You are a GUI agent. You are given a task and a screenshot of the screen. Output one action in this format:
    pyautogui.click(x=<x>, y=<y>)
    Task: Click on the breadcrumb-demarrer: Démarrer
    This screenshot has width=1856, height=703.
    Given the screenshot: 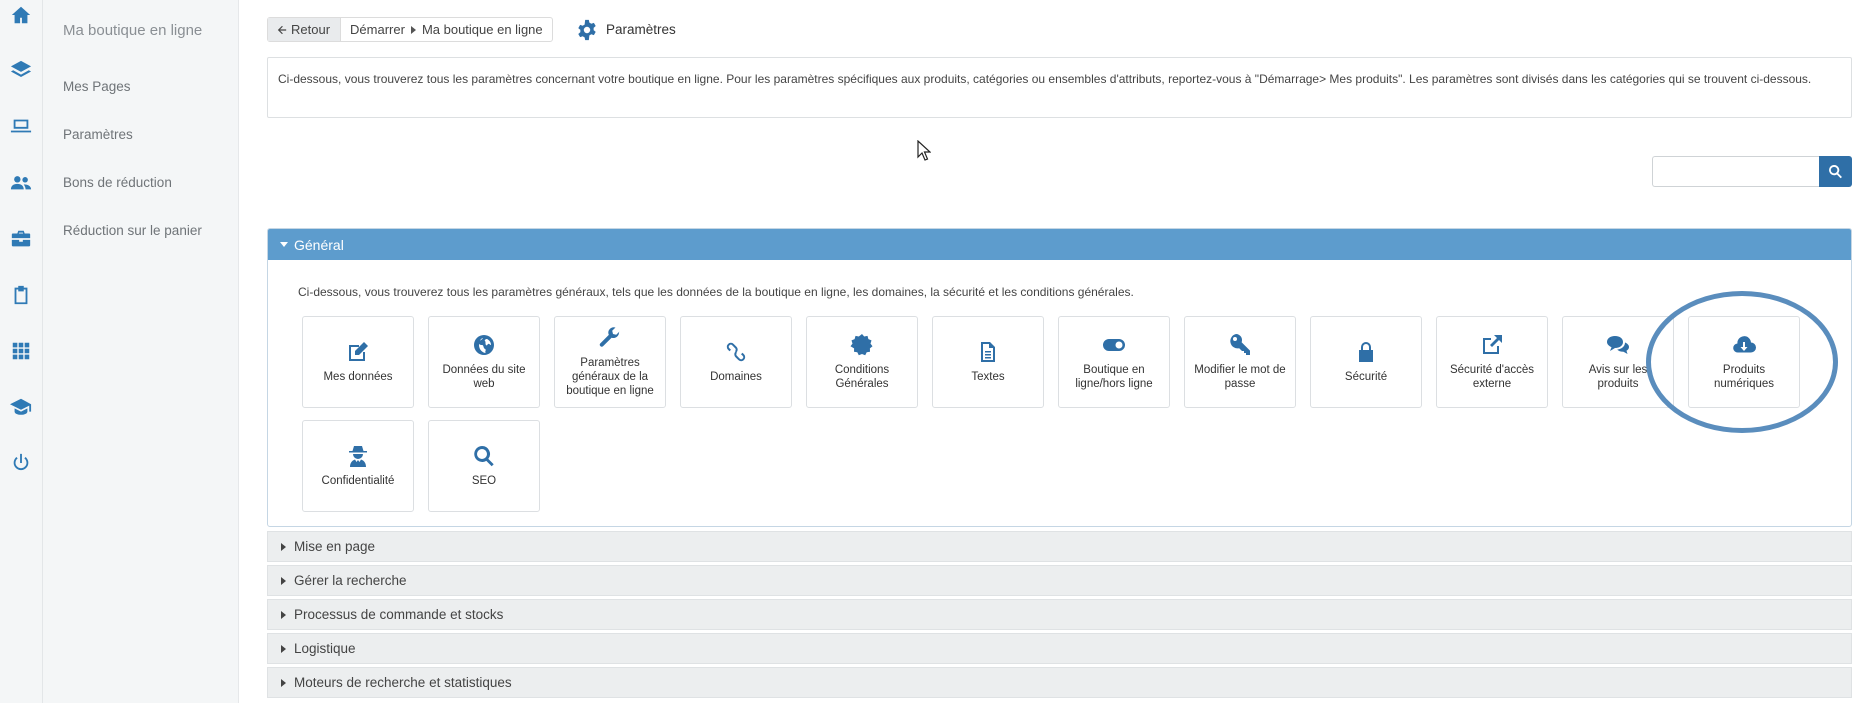 What is the action you would take?
    pyautogui.click(x=377, y=29)
    